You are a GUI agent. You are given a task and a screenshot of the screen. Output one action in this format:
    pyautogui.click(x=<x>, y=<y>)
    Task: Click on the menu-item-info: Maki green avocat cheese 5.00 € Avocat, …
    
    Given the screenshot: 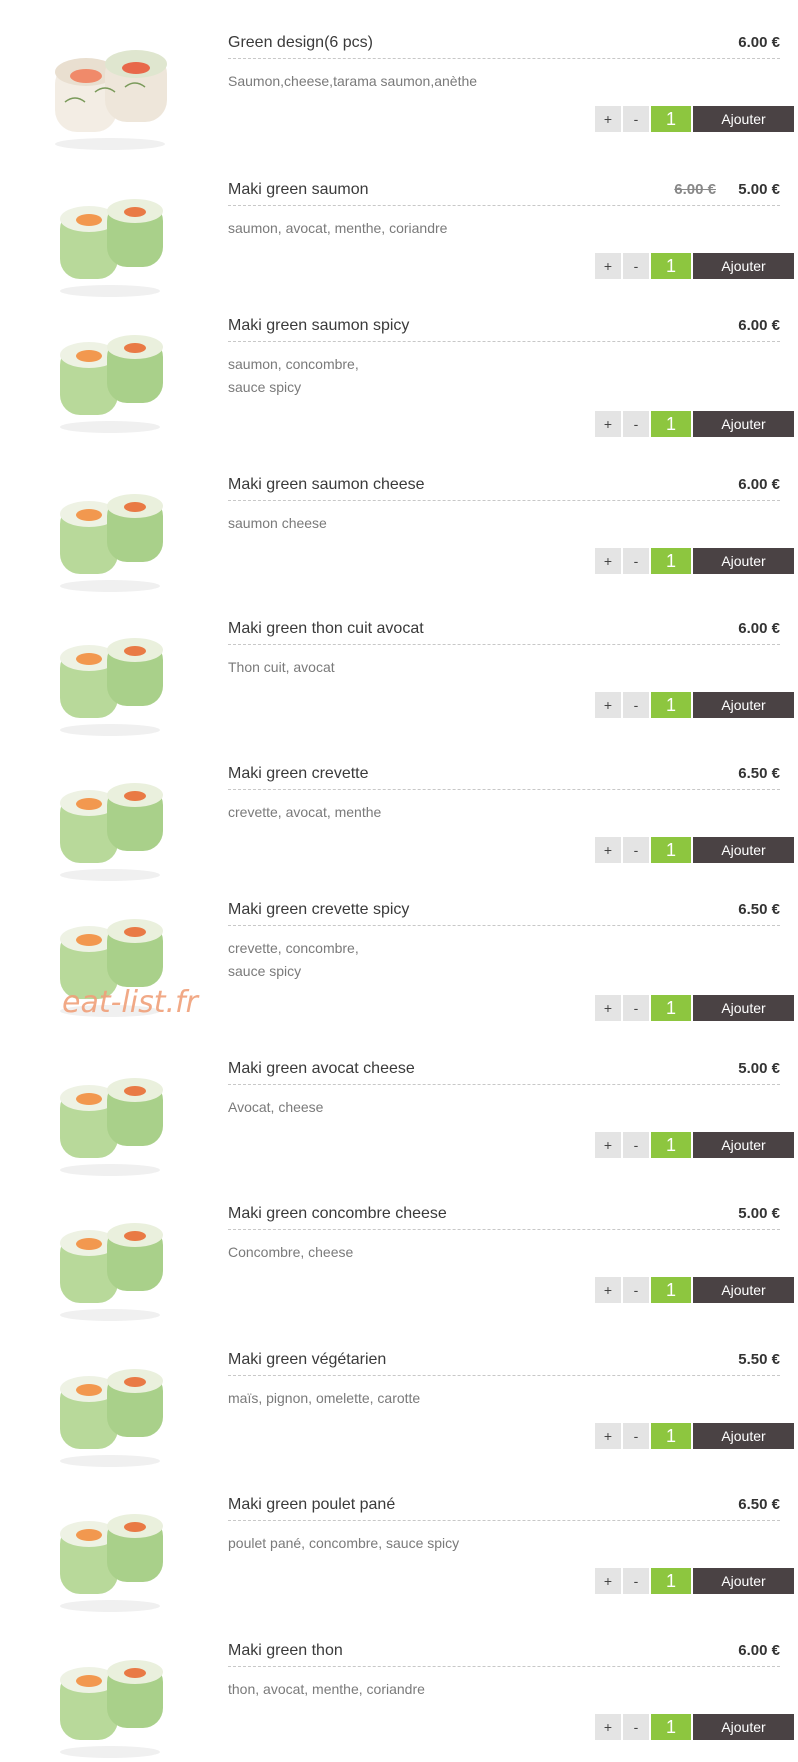 What is the action you would take?
    pyautogui.click(x=504, y=1088)
    